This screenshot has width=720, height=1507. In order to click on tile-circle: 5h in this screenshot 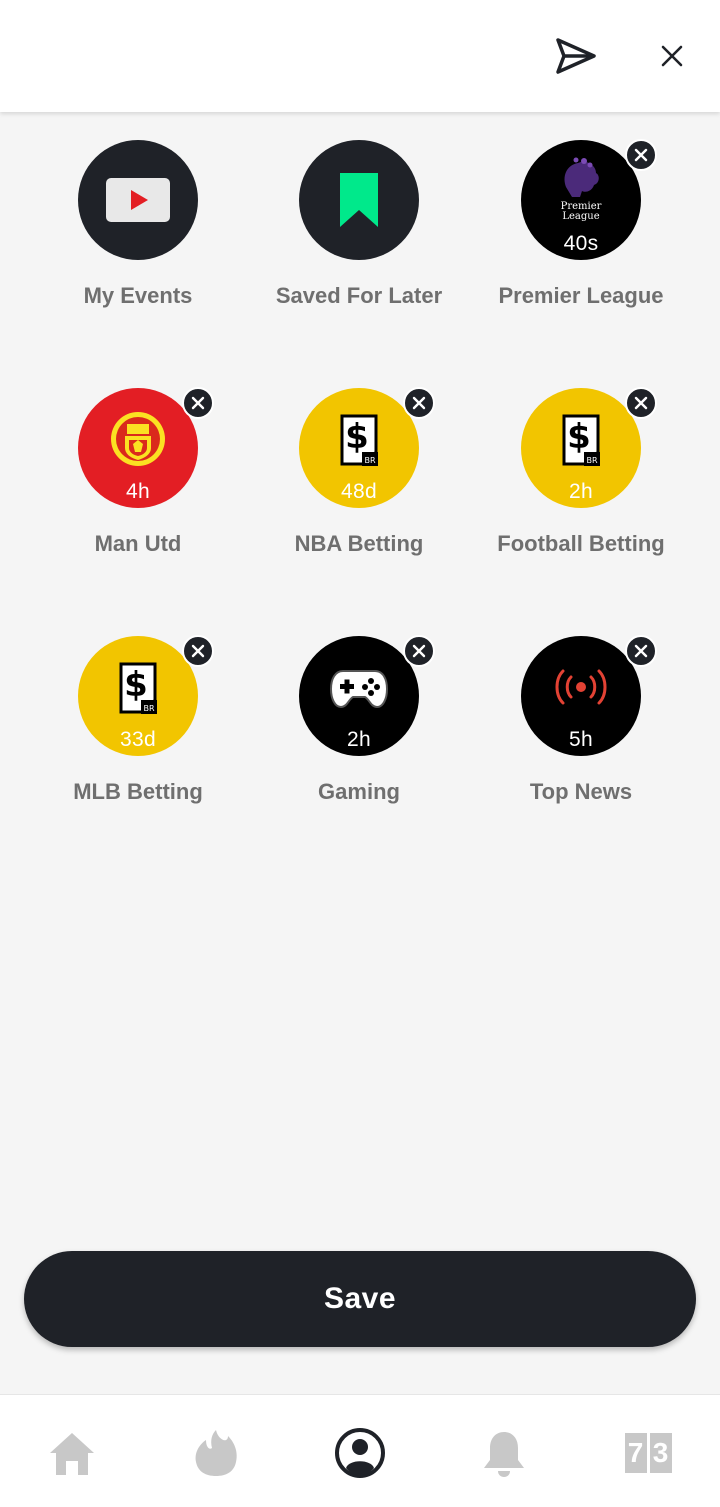, I will do `click(589, 695)`.